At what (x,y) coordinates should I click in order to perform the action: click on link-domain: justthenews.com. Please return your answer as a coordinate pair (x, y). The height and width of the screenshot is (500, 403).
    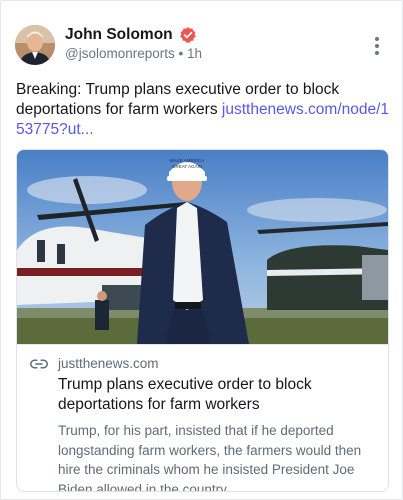
    Looking at the image, I should click on (108, 363).